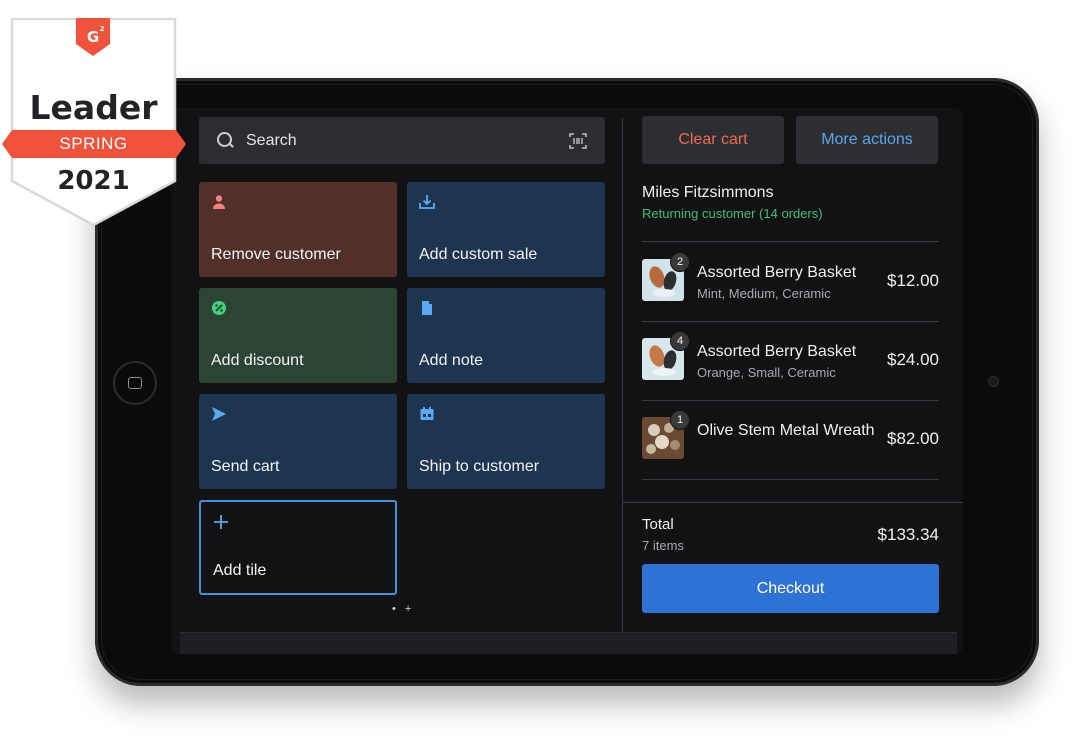  Describe the element at coordinates (240, 570) in the screenshot. I see `tile-label: Add tile` at that location.